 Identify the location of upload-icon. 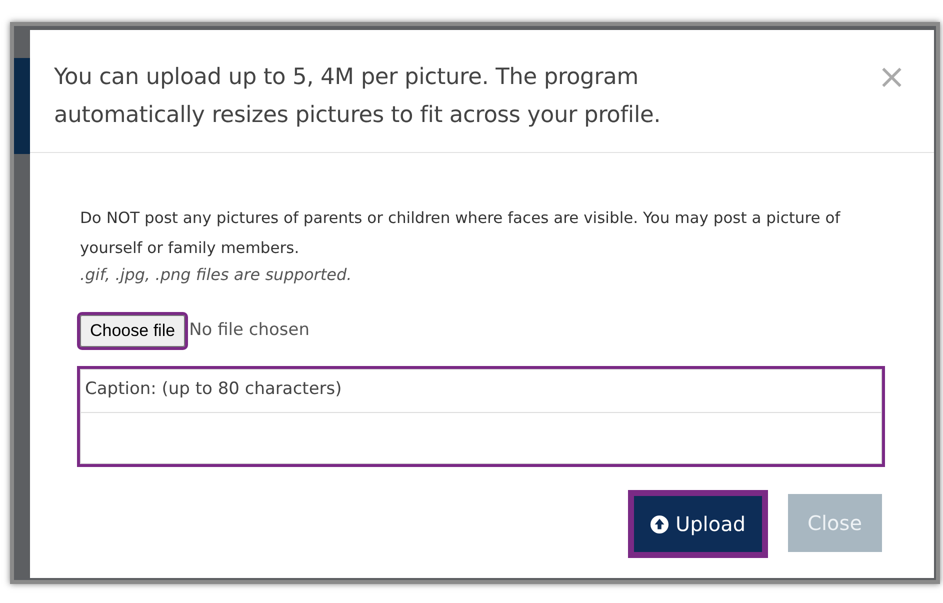
(660, 524).